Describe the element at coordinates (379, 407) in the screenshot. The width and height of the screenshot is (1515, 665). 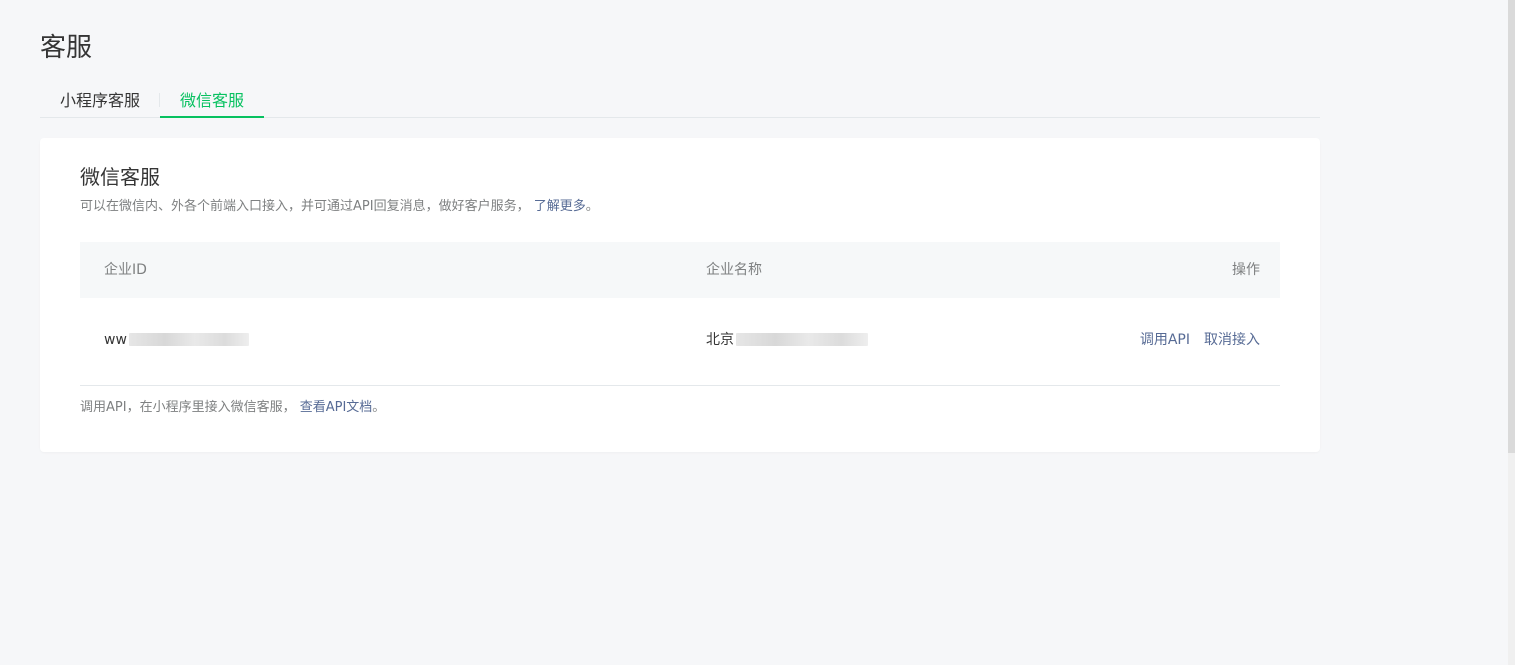
I see `footer-end: 。` at that location.